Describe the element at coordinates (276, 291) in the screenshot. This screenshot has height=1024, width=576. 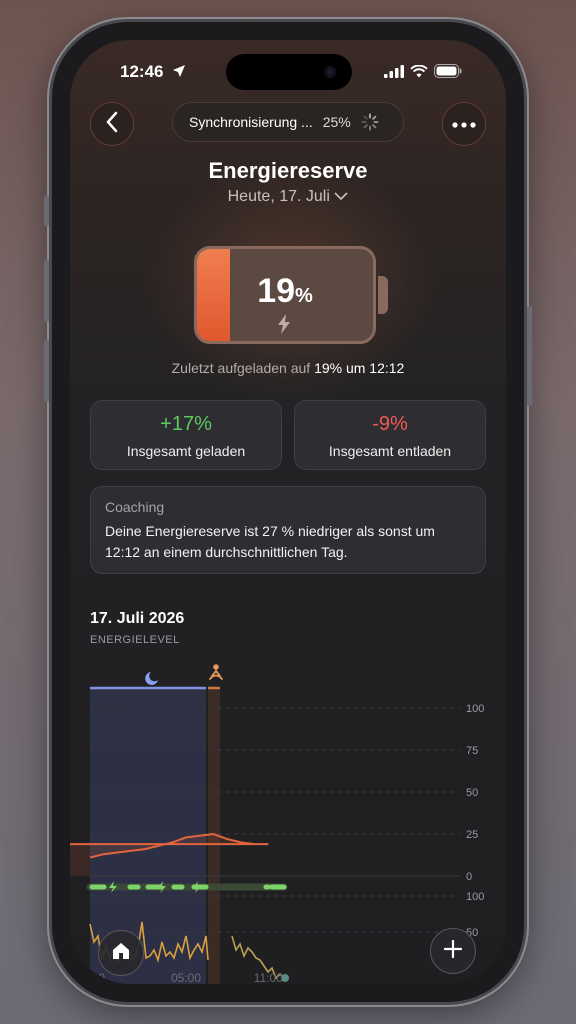
I see `battery-value: 19` at that location.